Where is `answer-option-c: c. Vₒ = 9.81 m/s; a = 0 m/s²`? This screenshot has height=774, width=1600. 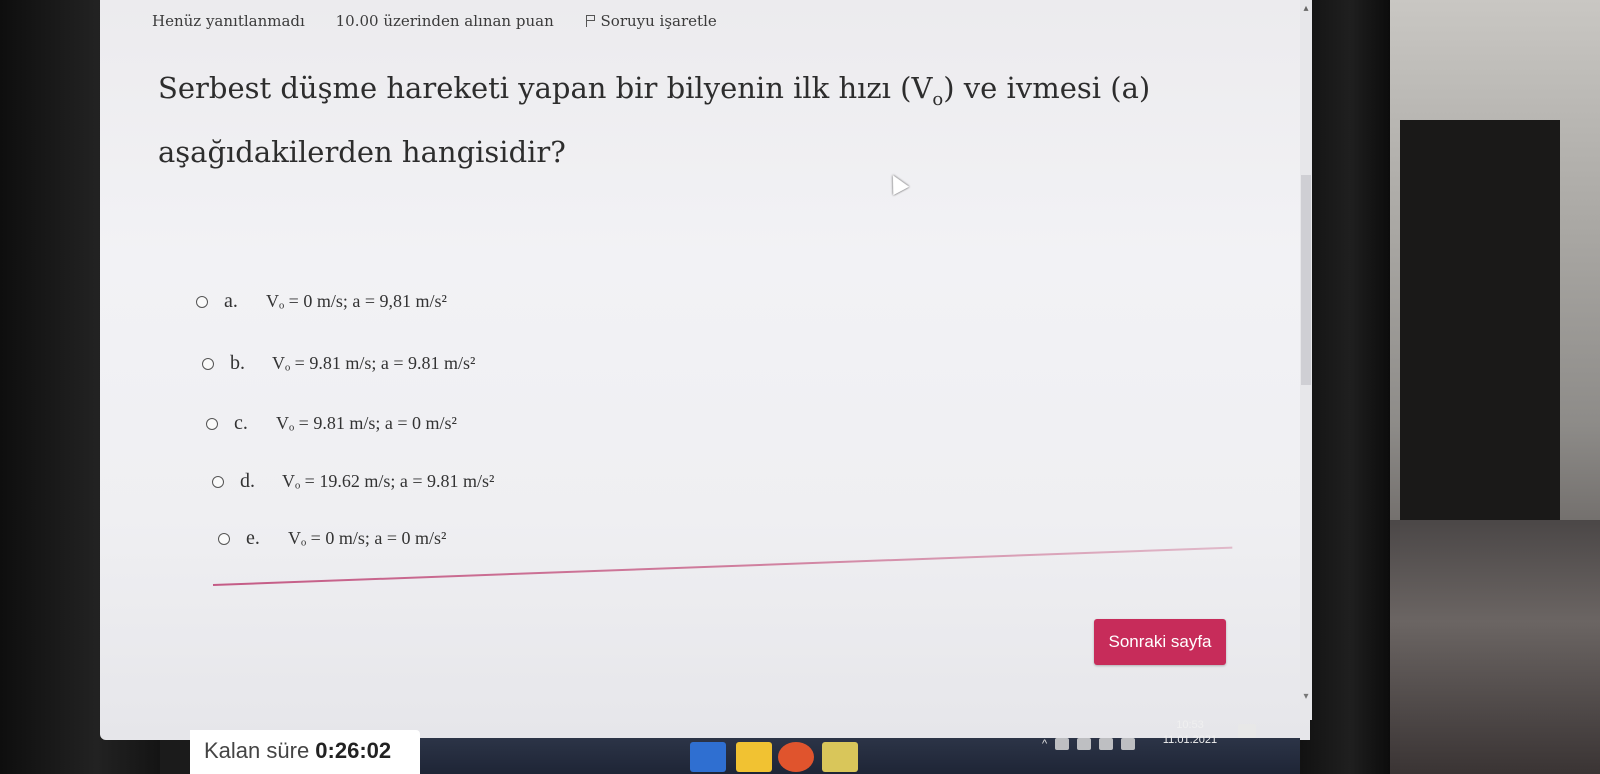 answer-option-c: c. Vₒ = 9.81 m/s; a = 0 m/s² is located at coordinates (331, 423).